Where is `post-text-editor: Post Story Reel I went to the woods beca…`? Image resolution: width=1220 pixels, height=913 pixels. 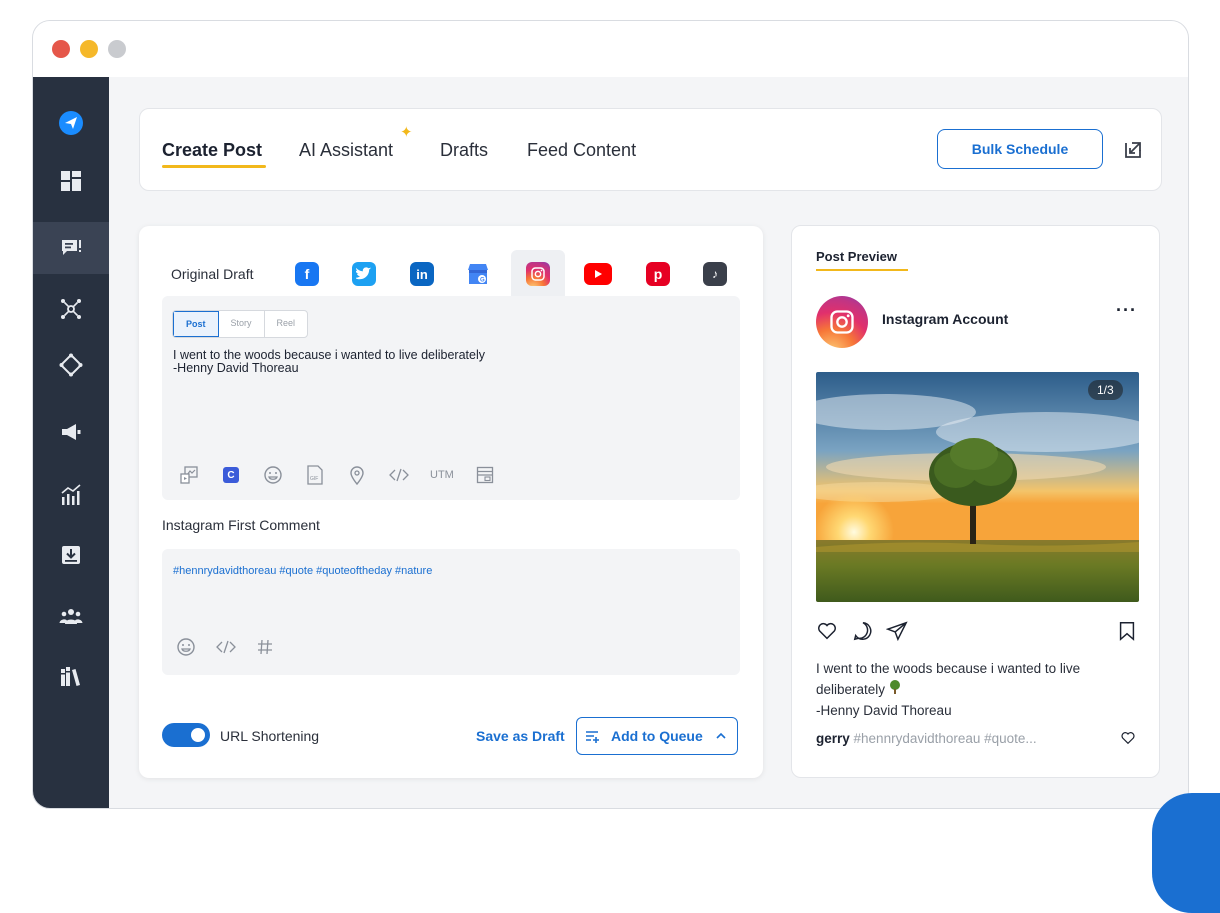
post-text-editor: Post Story Reel I went to the woods beca… is located at coordinates (451, 398).